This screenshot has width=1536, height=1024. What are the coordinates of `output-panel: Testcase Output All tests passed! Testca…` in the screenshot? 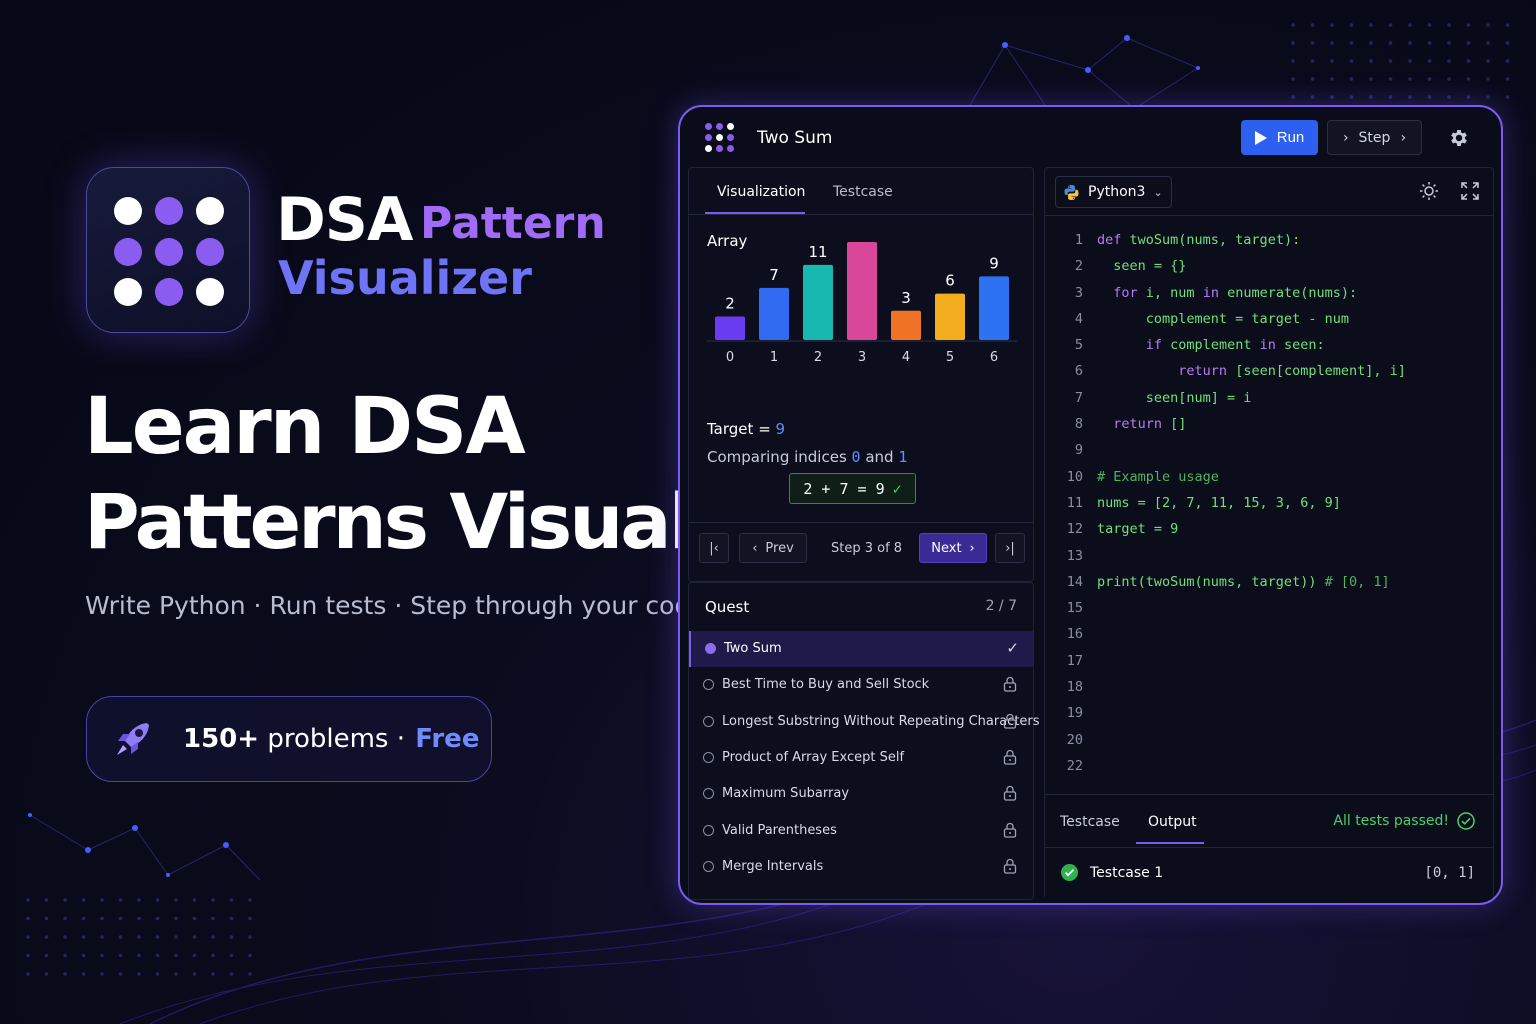 It's located at (1269, 847).